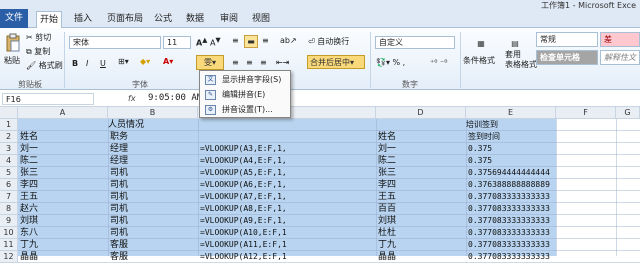 The image size is (640, 263). Describe the element at coordinates (386, 161) in the screenshot. I see `cell-e: 陈二` at that location.